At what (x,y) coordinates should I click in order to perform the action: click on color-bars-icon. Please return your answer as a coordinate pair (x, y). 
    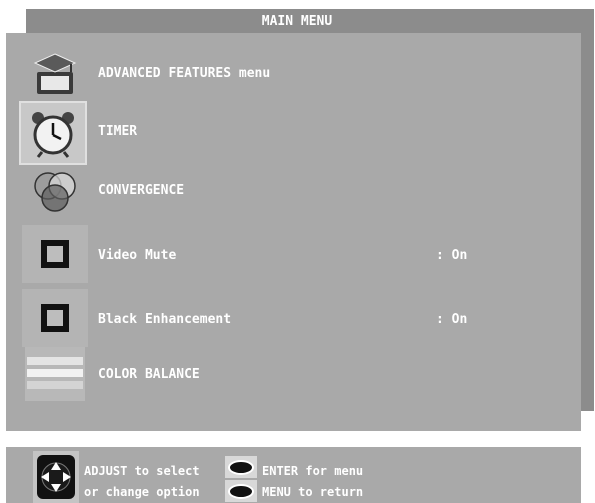
    Looking at the image, I should click on (55, 374).